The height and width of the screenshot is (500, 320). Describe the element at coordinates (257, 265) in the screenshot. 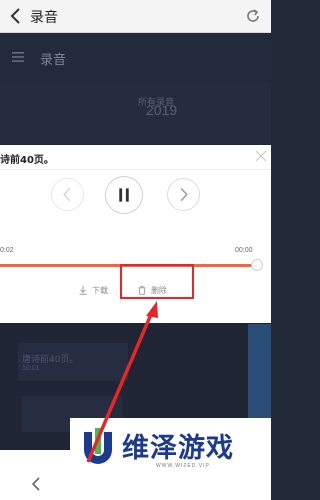

I see `progress-handle` at that location.